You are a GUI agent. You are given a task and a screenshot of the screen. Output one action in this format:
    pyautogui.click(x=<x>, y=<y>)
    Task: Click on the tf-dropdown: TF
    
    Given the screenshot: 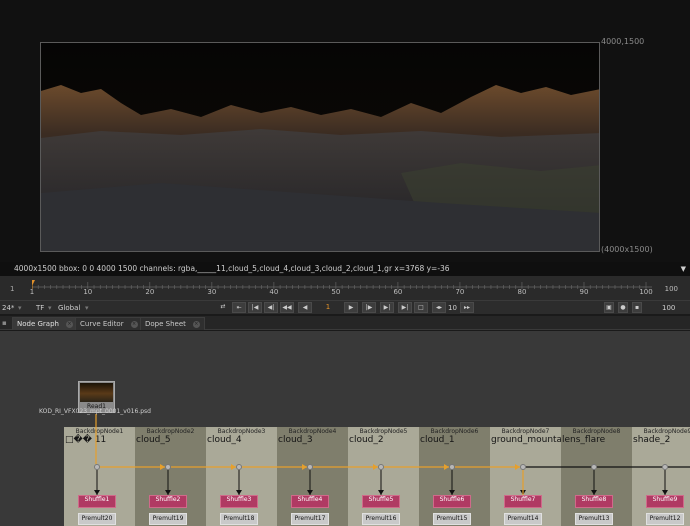 What is the action you would take?
    pyautogui.click(x=40, y=308)
    